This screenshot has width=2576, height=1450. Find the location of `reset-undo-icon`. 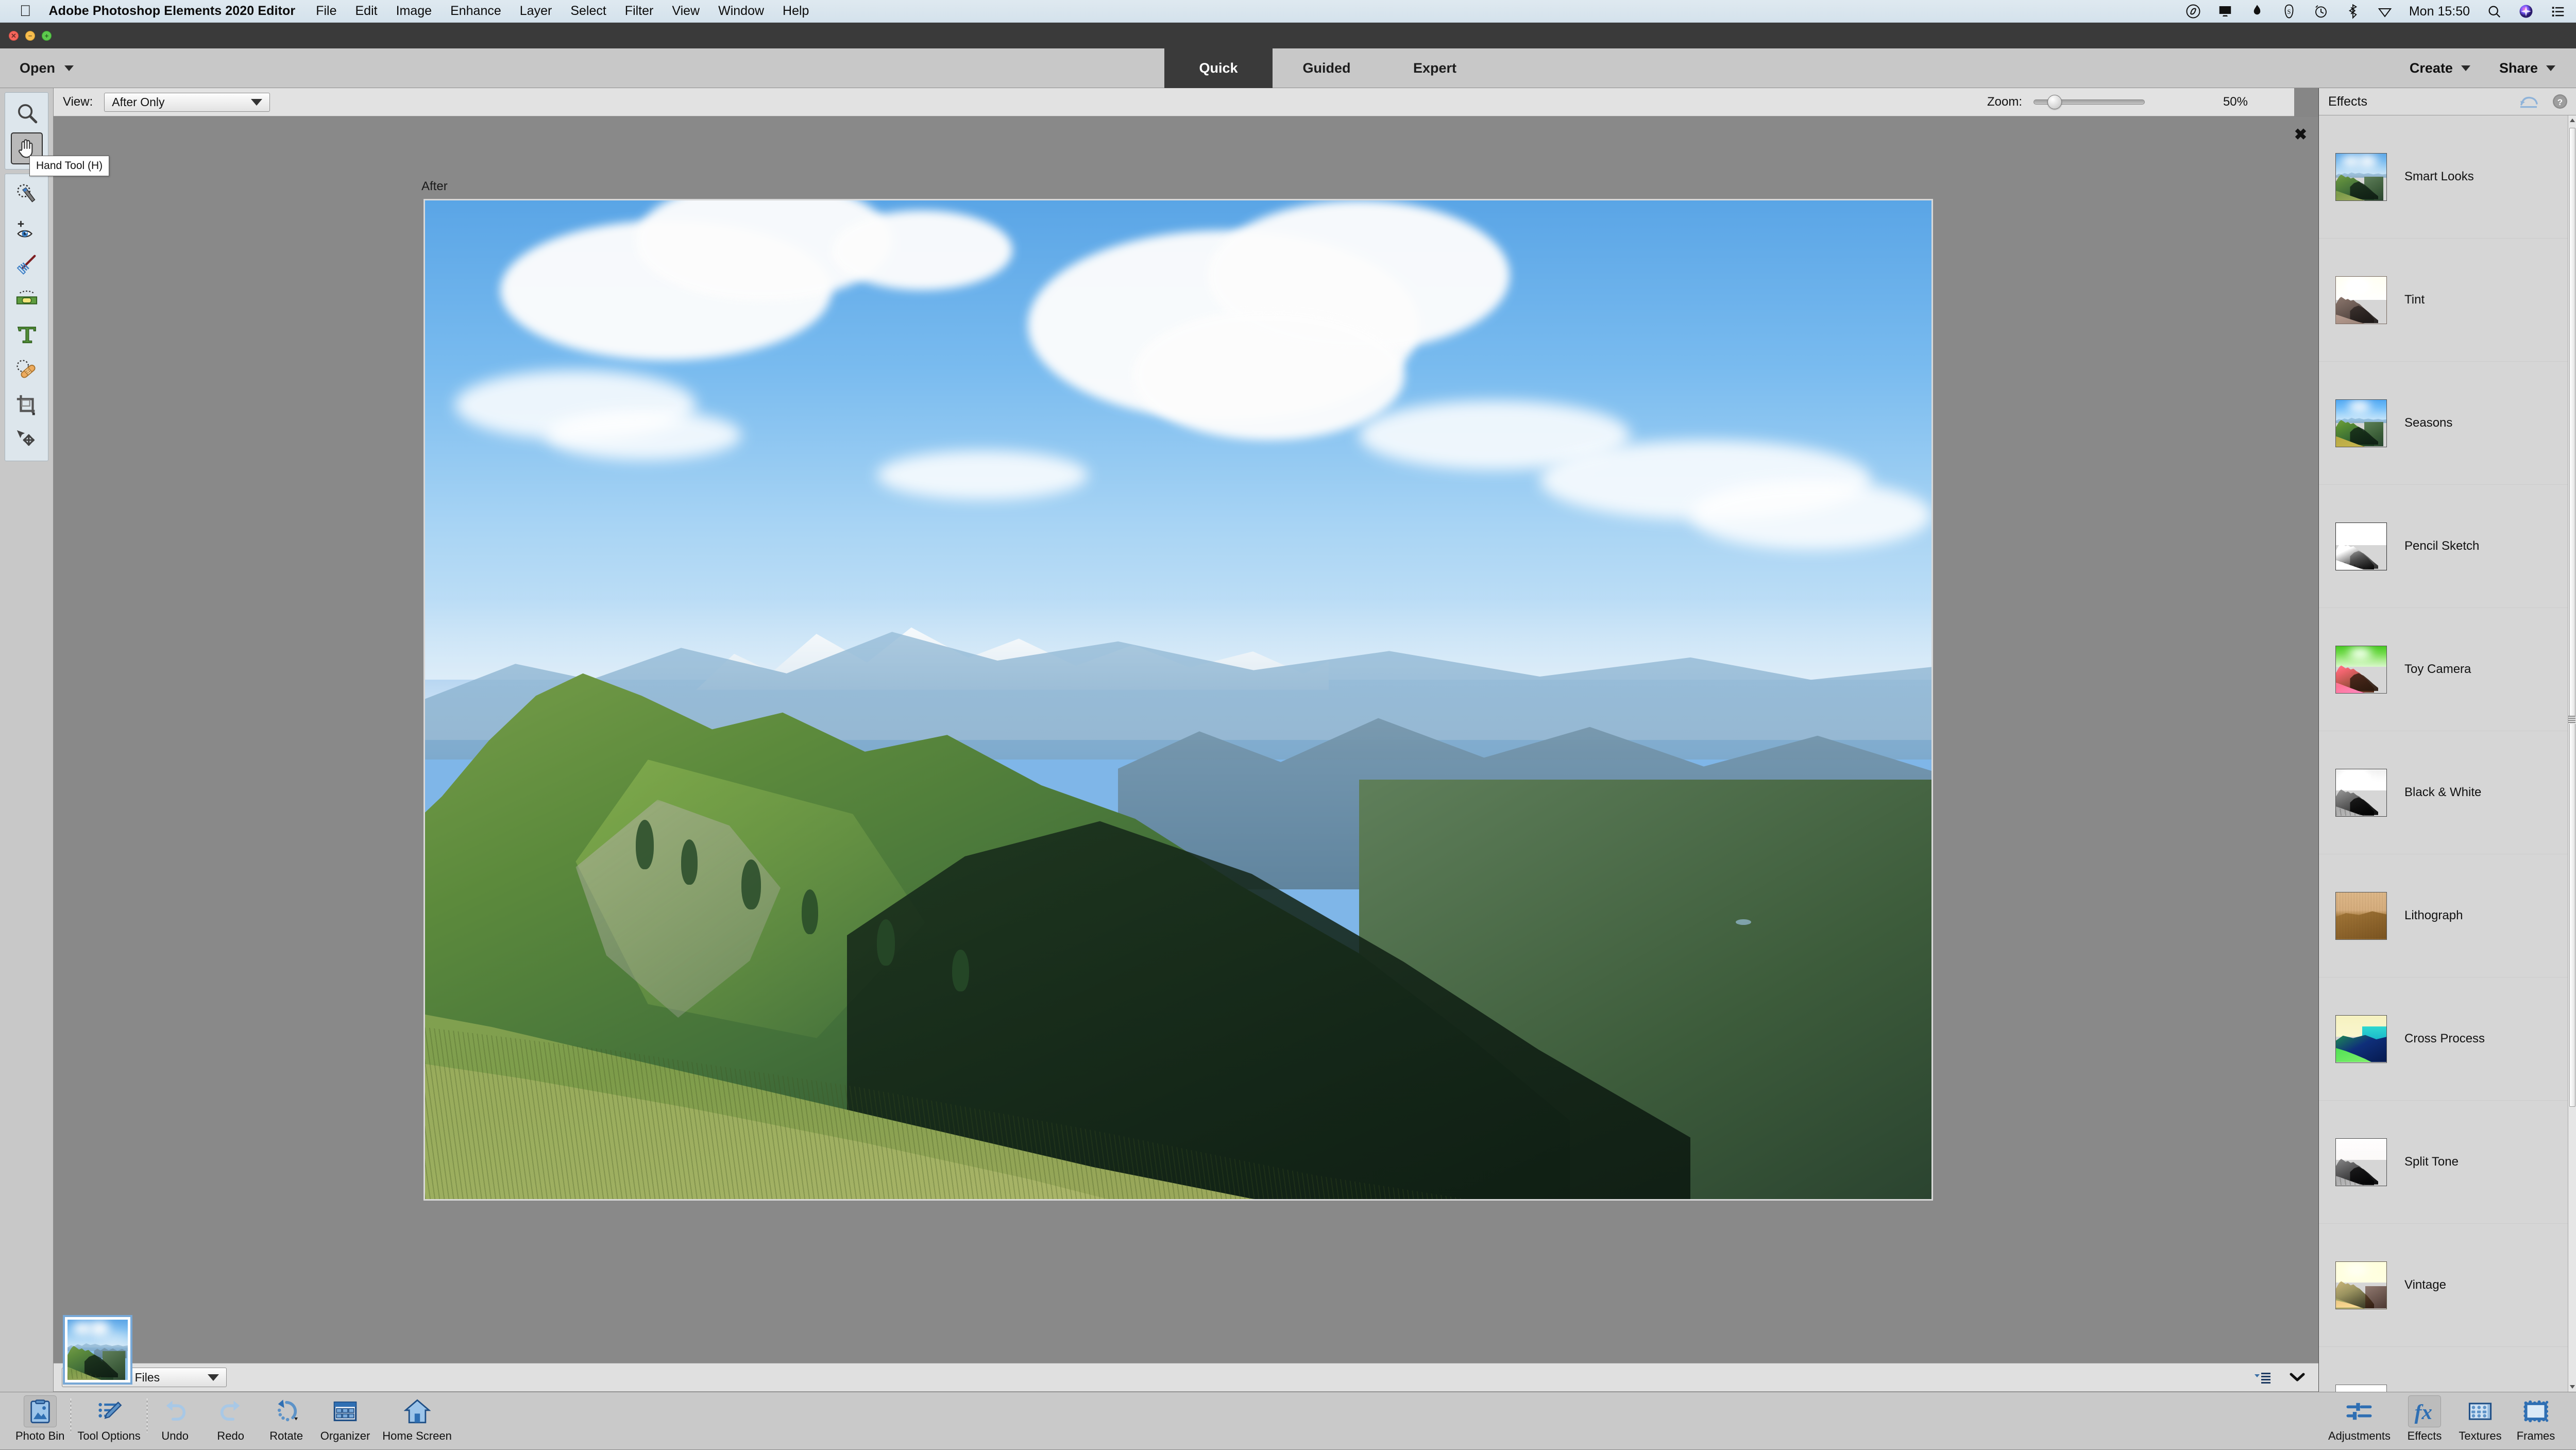

reset-undo-icon is located at coordinates (2529, 101).